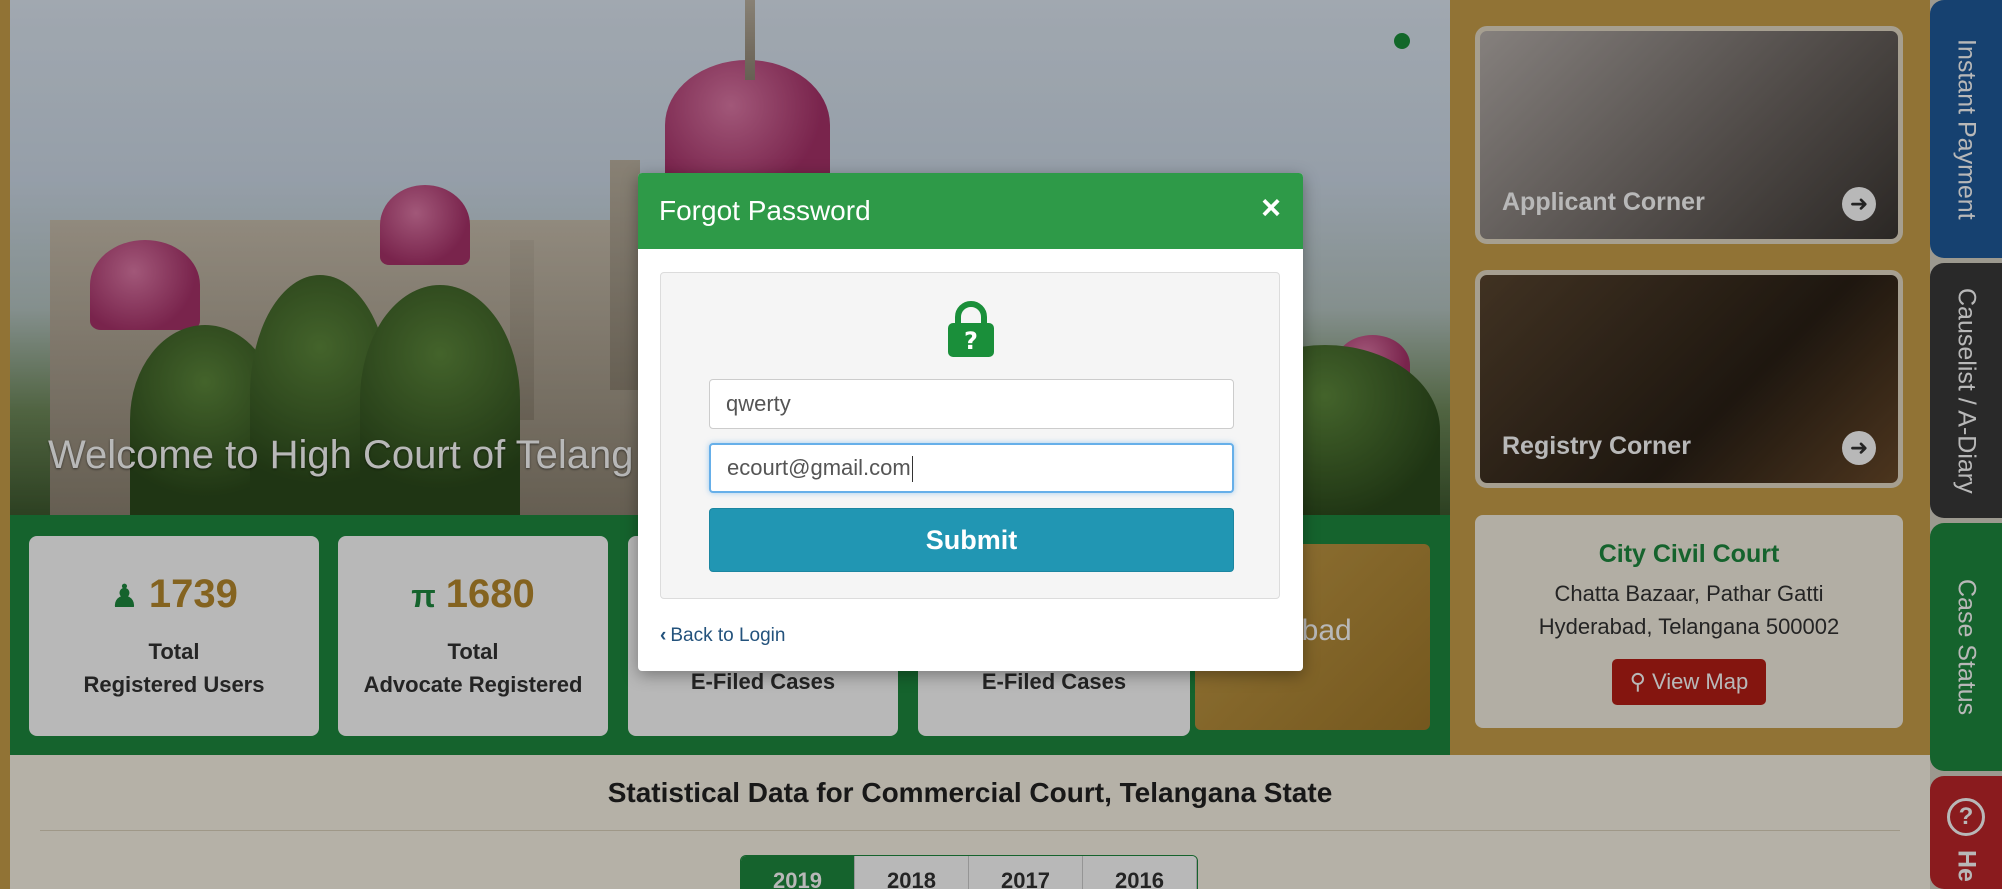 This screenshot has width=2002, height=889. What do you see at coordinates (971, 404) in the screenshot?
I see `username-field: qwerty` at bounding box center [971, 404].